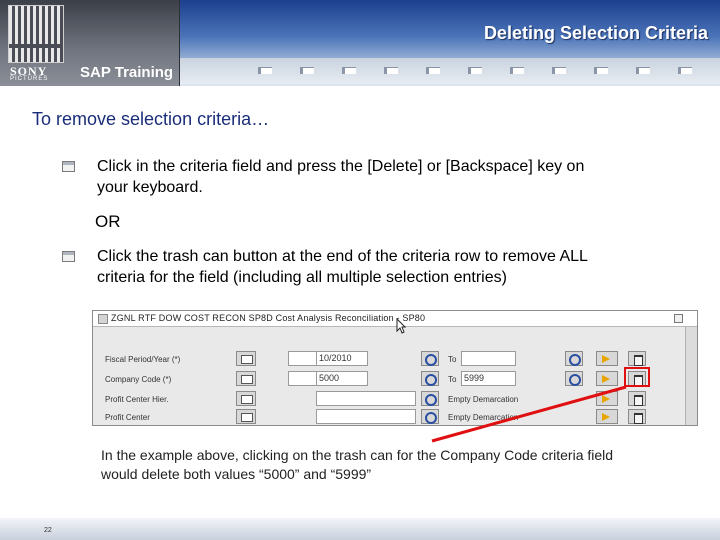 The image size is (720, 540). What do you see at coordinates (342, 358) in the screenshot?
I see `from-value-field: 10/2010` at bounding box center [342, 358].